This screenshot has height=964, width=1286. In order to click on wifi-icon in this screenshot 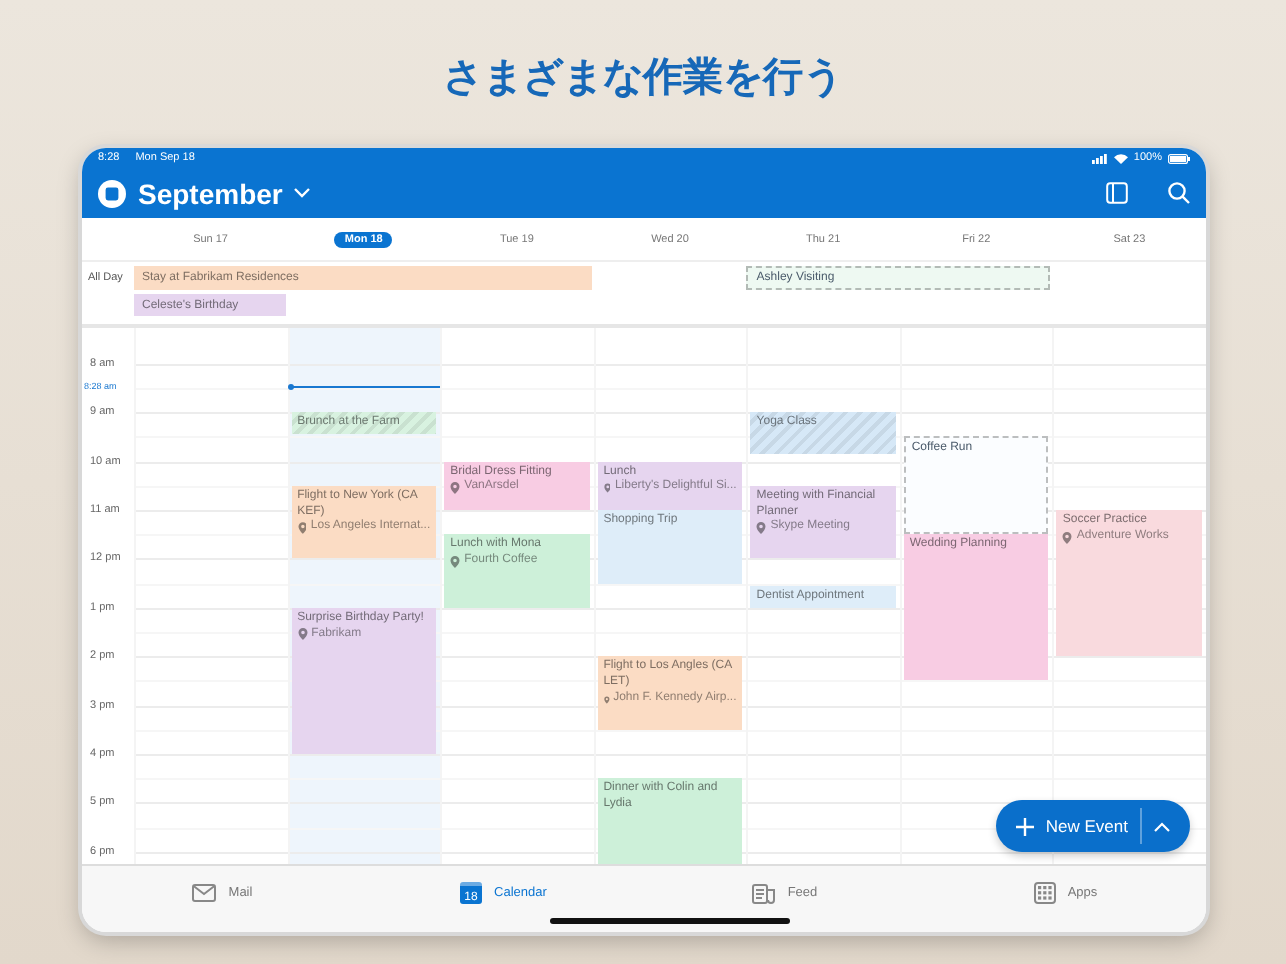, I will do `click(1120, 158)`.